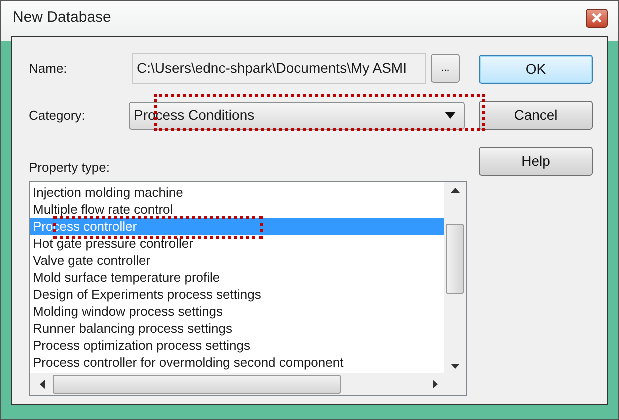  What do you see at coordinates (237, 345) in the screenshot?
I see `list-item: Process optimization process settings` at bounding box center [237, 345].